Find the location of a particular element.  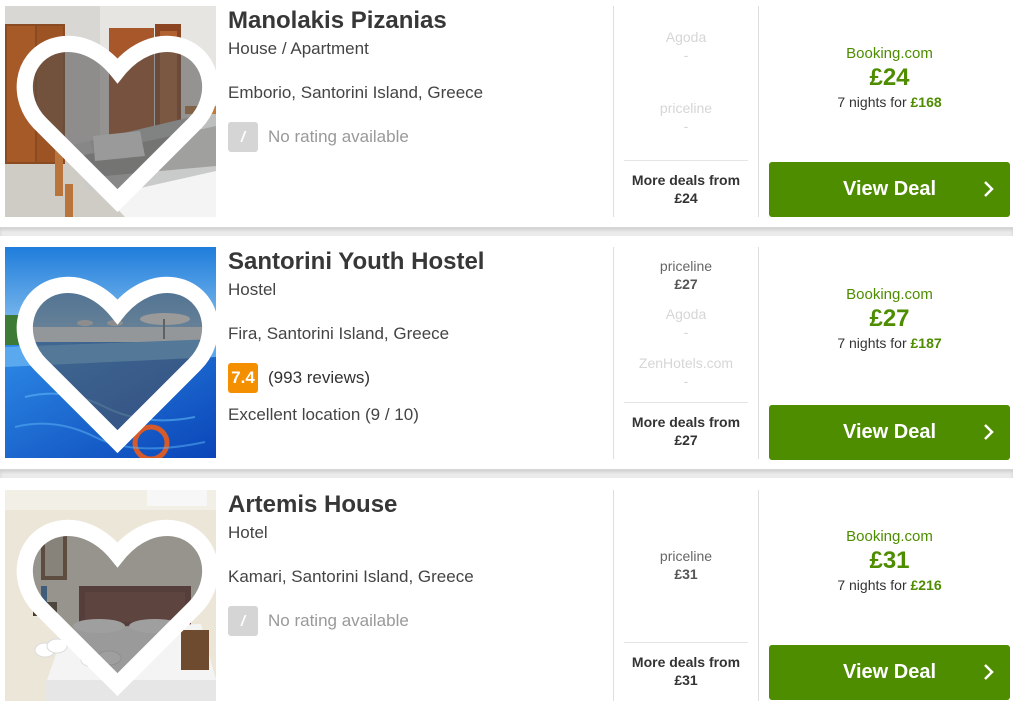

more-deals-link: More deals from £31 is located at coordinates (686, 665).